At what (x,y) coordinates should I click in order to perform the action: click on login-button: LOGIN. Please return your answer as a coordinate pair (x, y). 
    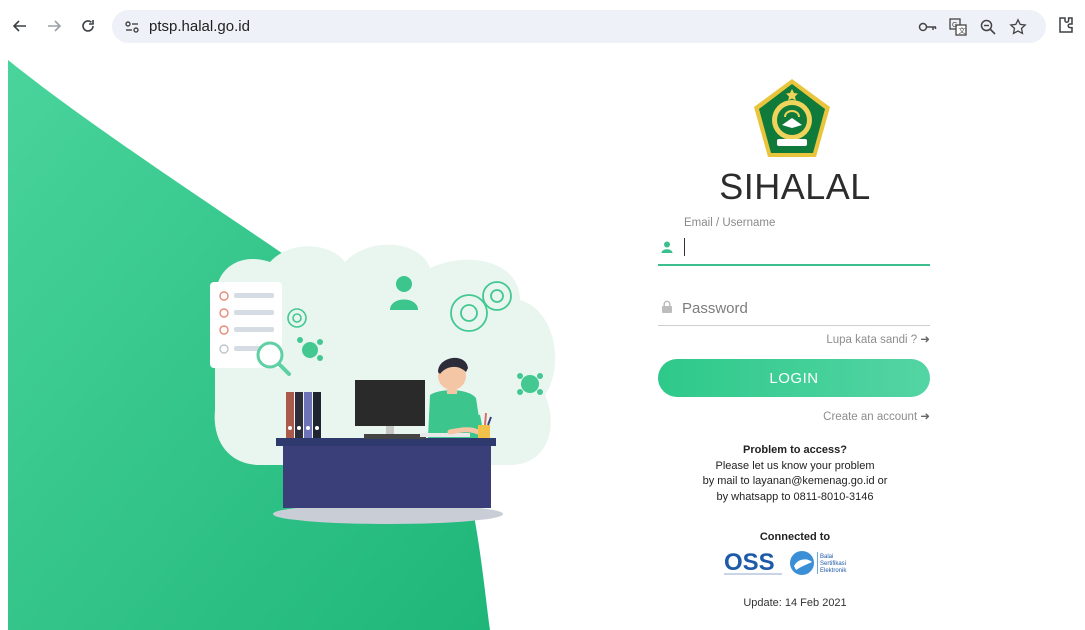
    Looking at the image, I should click on (794, 378).